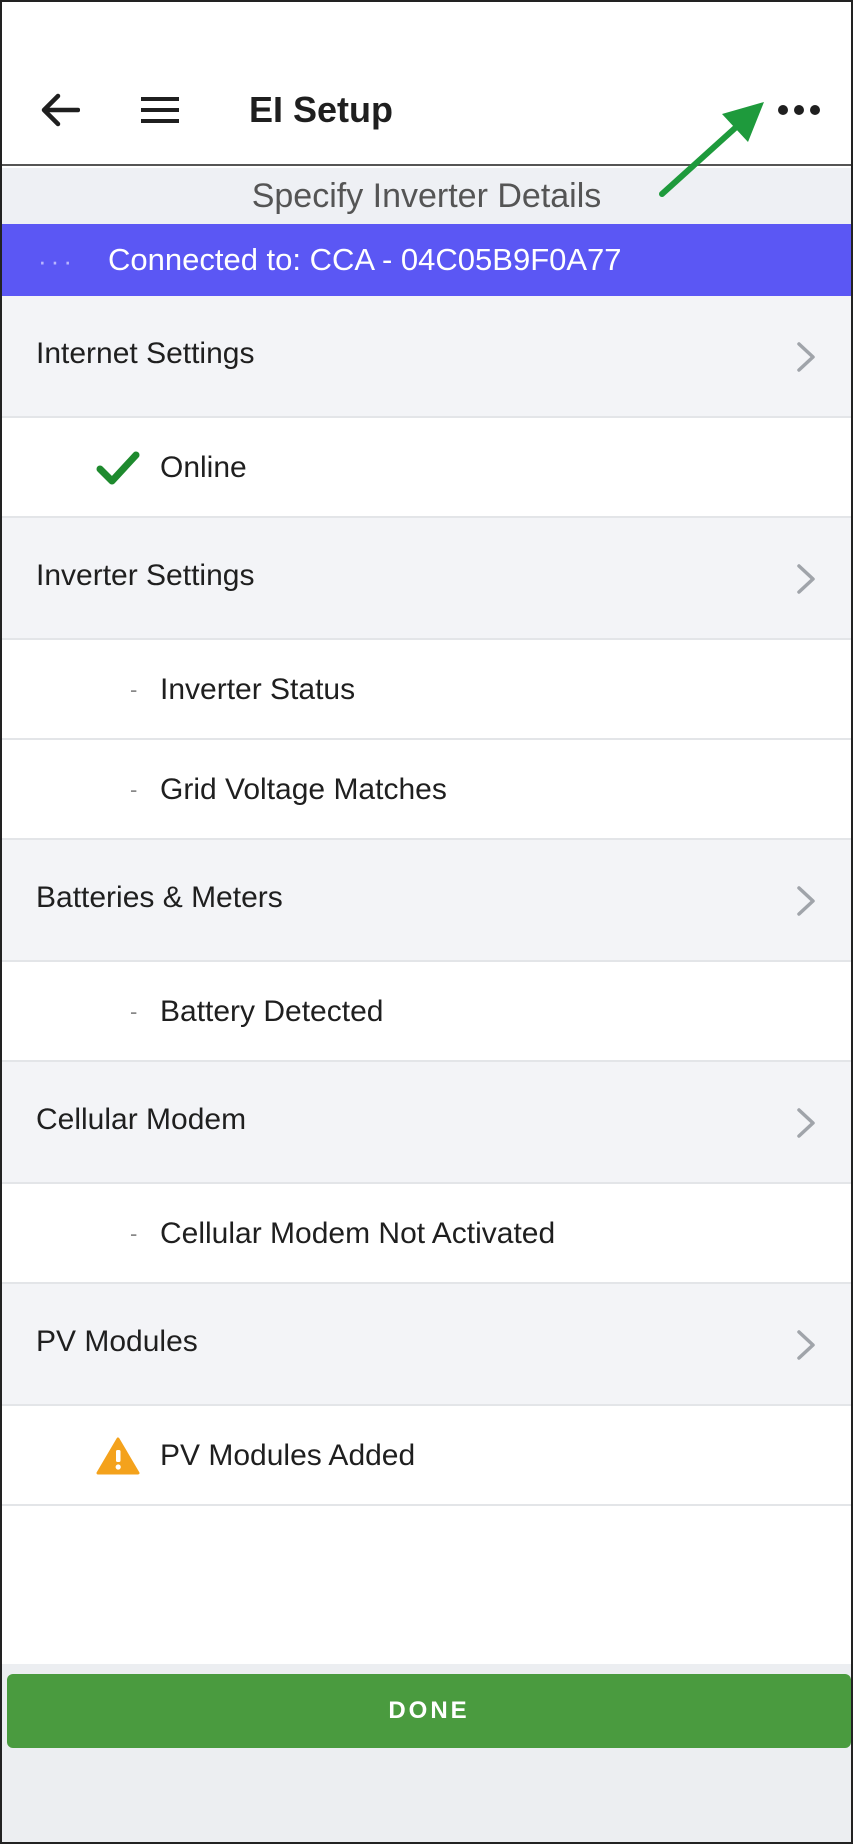 The image size is (853, 1844). What do you see at coordinates (118, 1456) in the screenshot?
I see `warning-icon` at bounding box center [118, 1456].